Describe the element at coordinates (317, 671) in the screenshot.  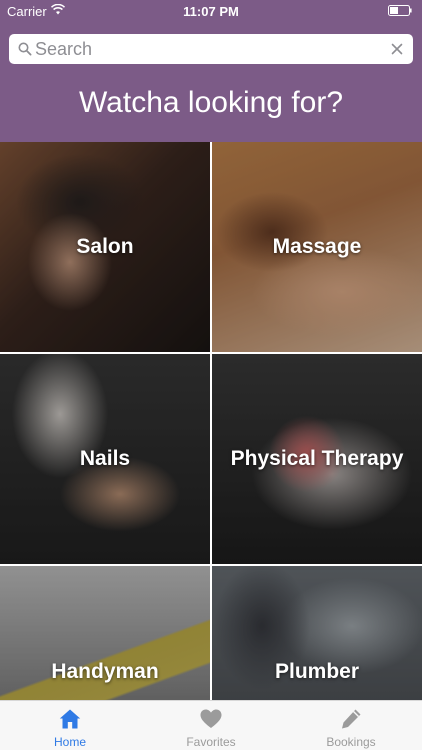
I see `category-label: Plumber` at that location.